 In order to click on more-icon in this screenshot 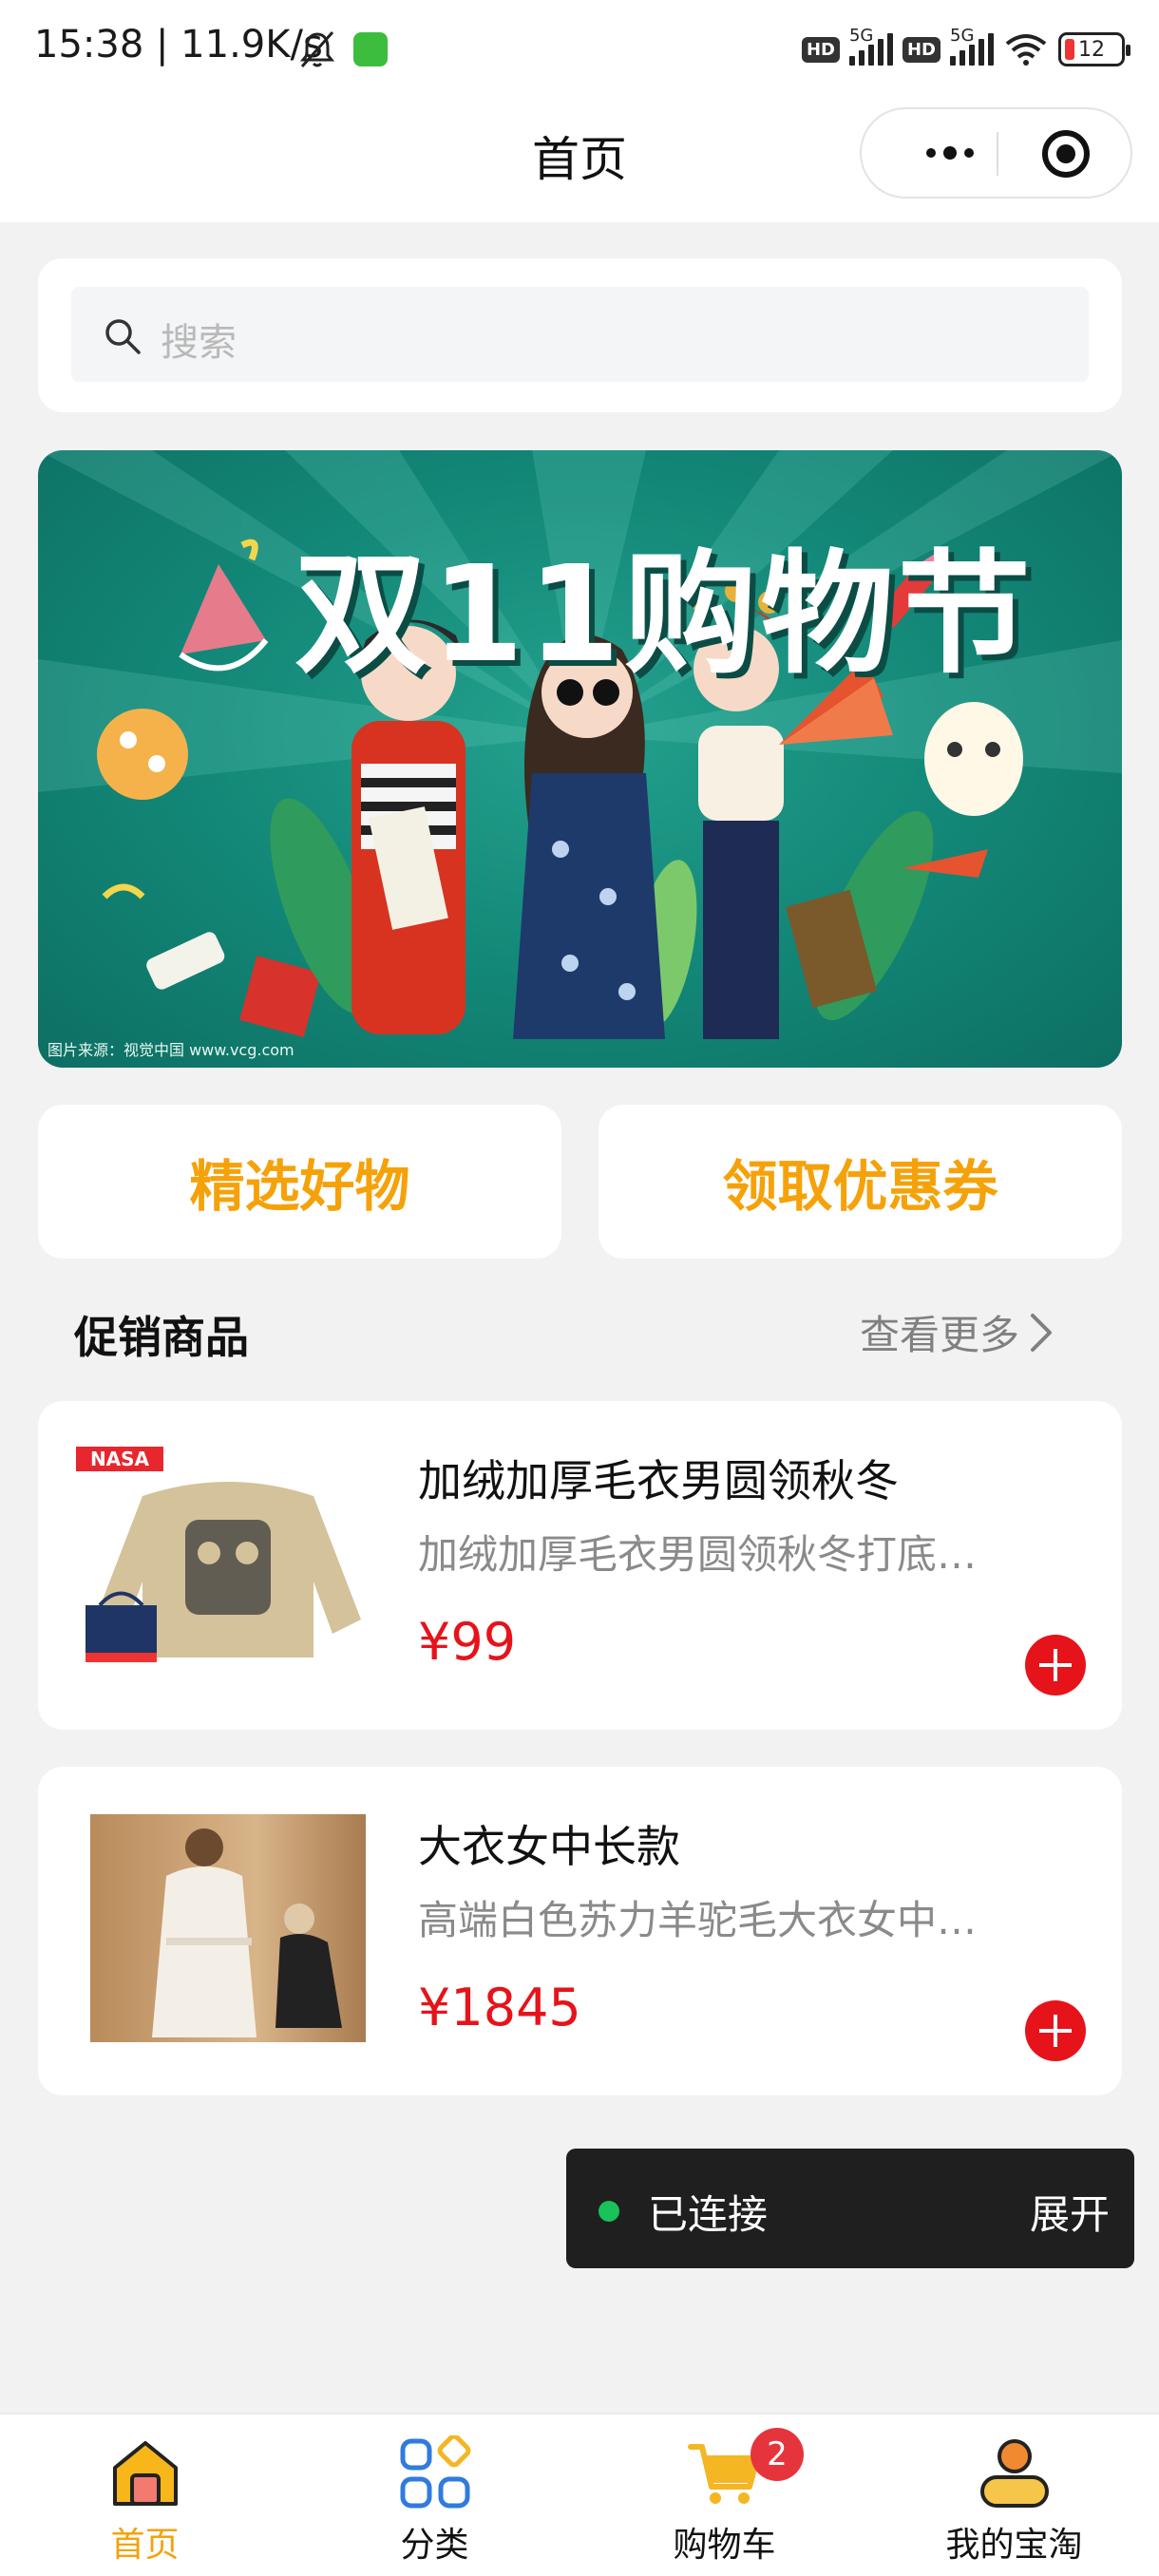, I will do `click(949, 153)`.